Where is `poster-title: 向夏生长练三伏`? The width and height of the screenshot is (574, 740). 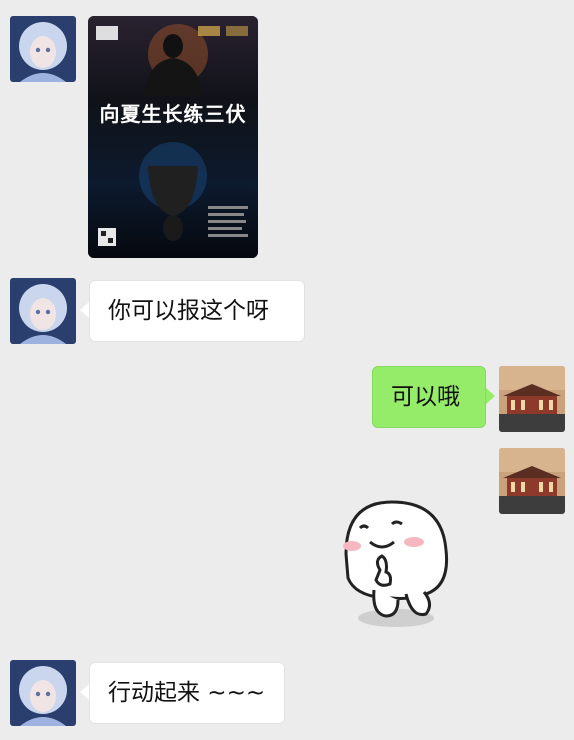
poster-title: 向夏生长练三伏 is located at coordinates (173, 114).